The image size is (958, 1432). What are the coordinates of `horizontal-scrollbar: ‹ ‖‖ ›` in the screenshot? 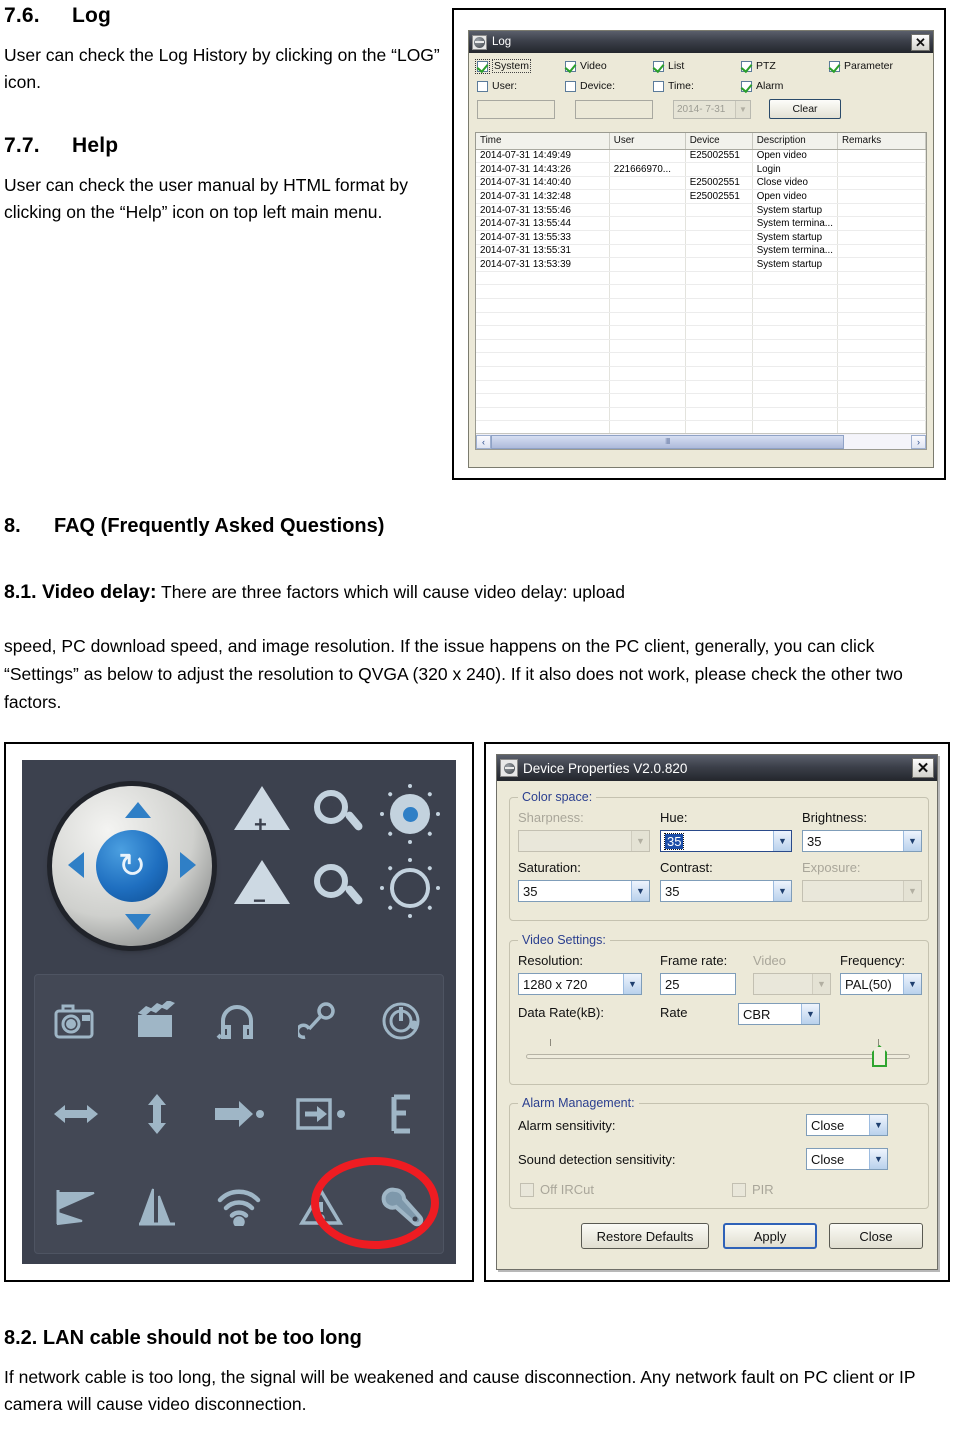 It's located at (701, 441).